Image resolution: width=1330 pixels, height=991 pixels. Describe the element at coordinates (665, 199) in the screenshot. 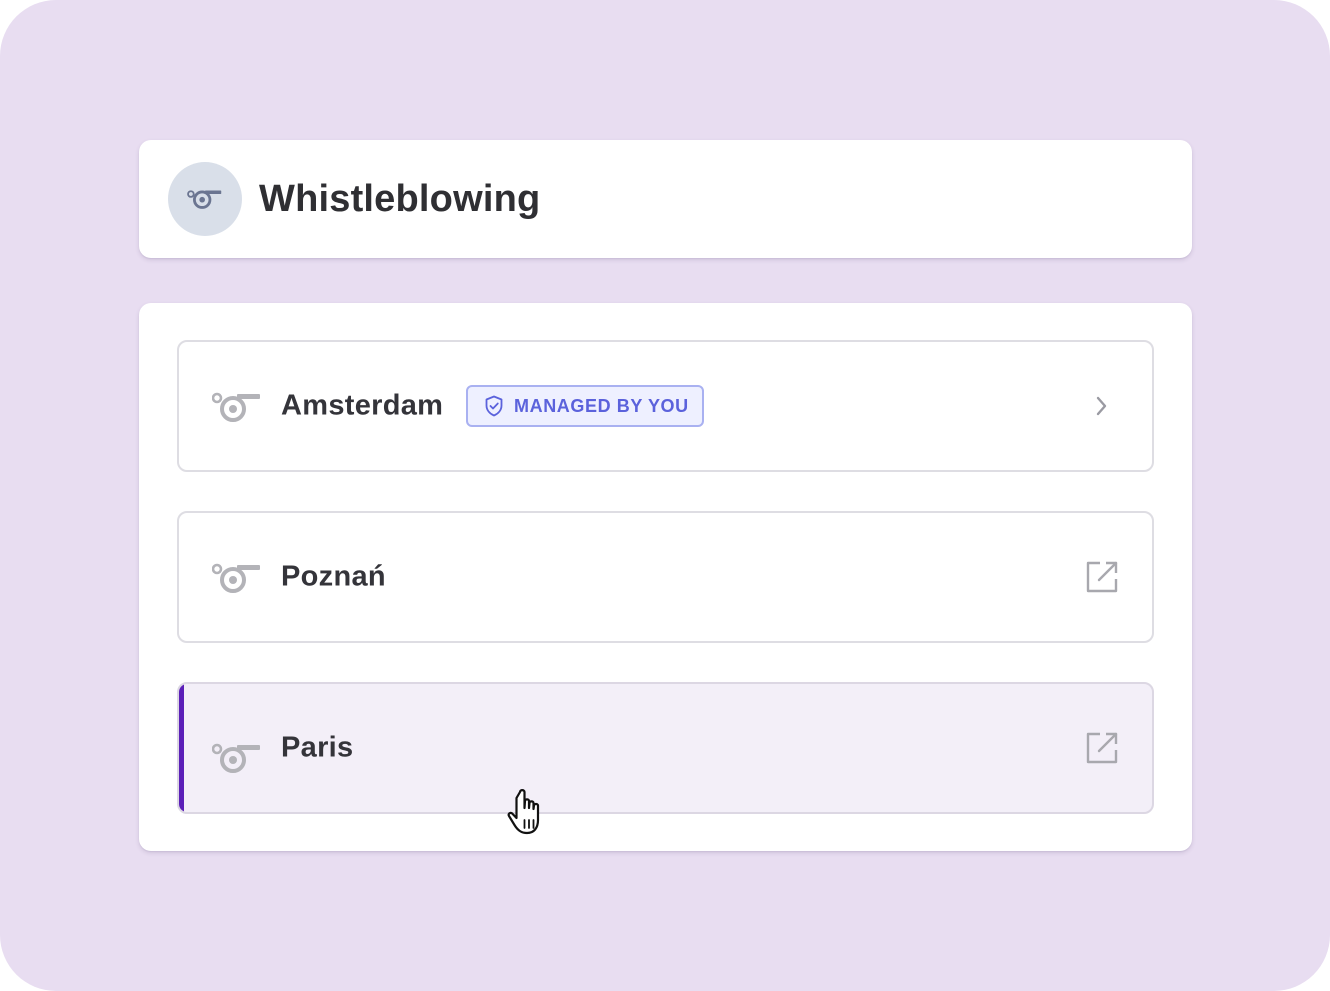

I see `header-card: Whistleblowing` at that location.